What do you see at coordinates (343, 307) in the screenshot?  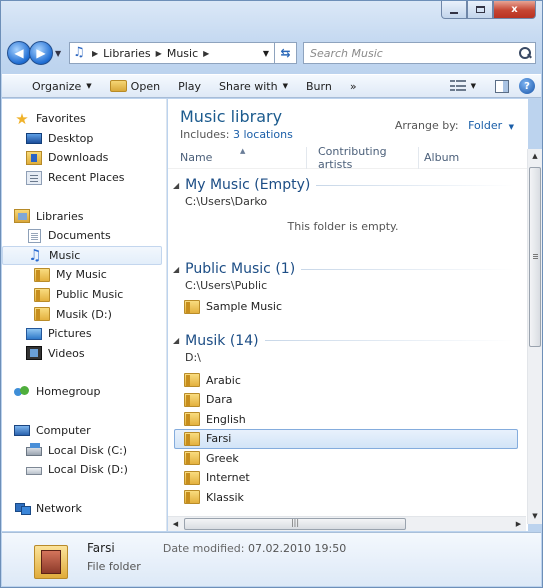 I see `list-item: Sample Music` at bounding box center [343, 307].